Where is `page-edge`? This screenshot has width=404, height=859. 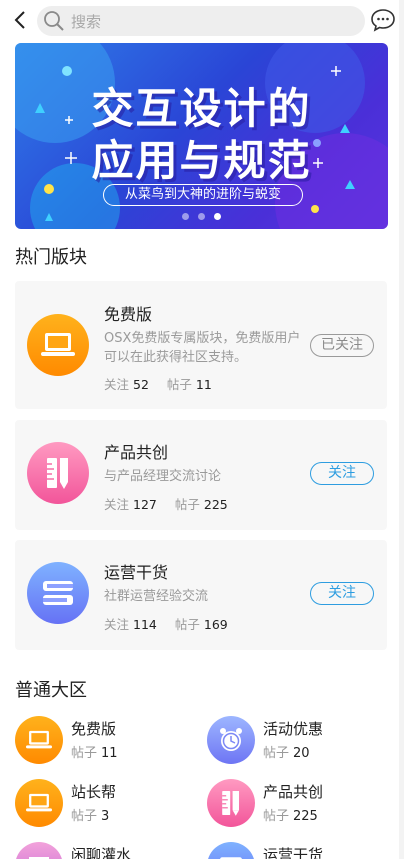
page-edge is located at coordinates (401, 429).